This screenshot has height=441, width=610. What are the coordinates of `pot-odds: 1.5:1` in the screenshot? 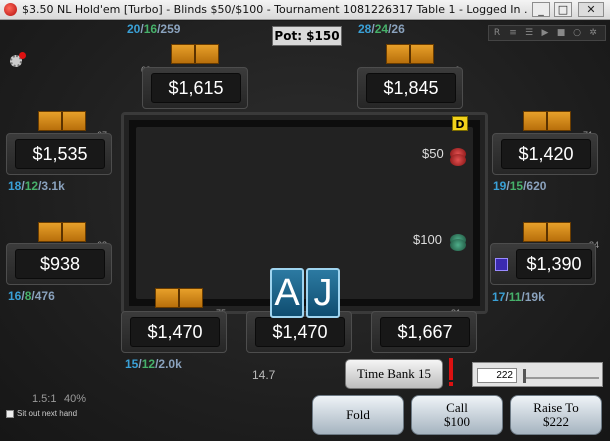 It's located at (44, 399).